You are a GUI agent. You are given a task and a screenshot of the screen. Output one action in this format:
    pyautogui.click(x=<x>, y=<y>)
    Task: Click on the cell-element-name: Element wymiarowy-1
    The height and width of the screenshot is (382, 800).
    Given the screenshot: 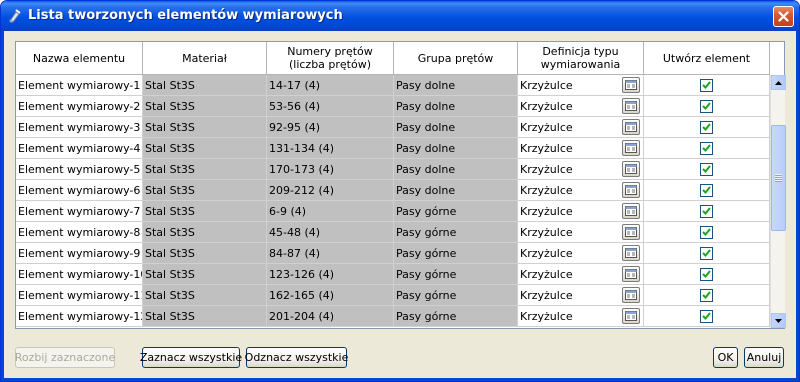 What is the action you would take?
    pyautogui.click(x=79, y=85)
    